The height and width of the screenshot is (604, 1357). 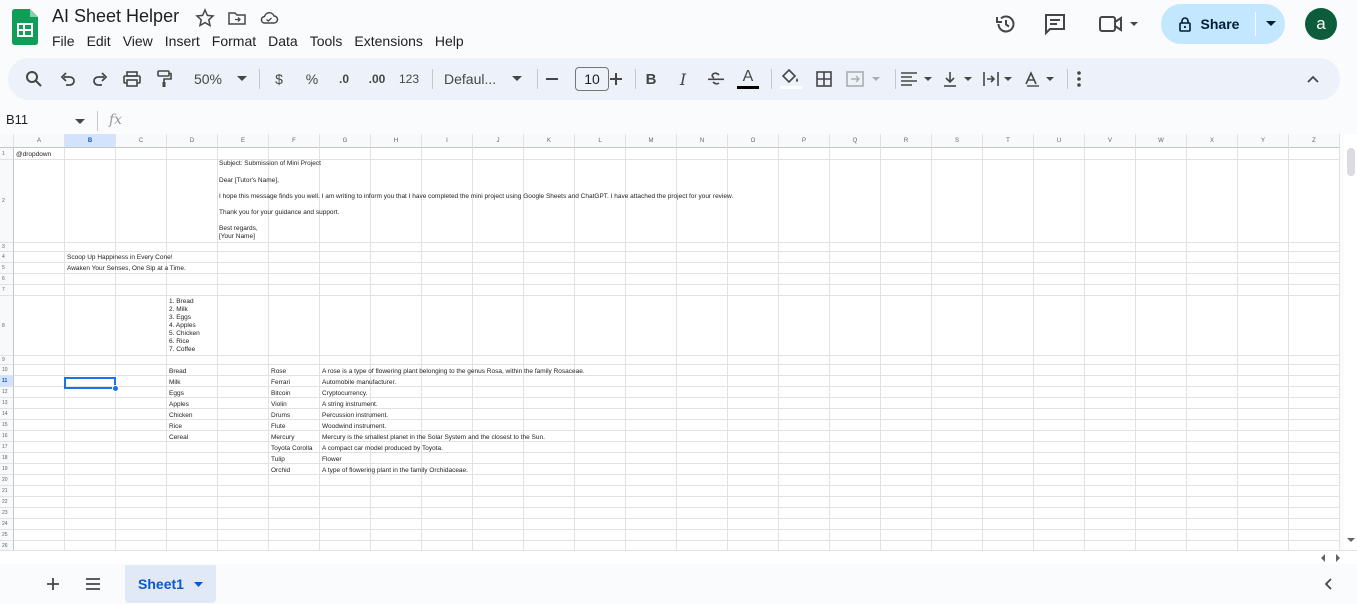 I want to click on row-header-2: 2, so click(x=7, y=201).